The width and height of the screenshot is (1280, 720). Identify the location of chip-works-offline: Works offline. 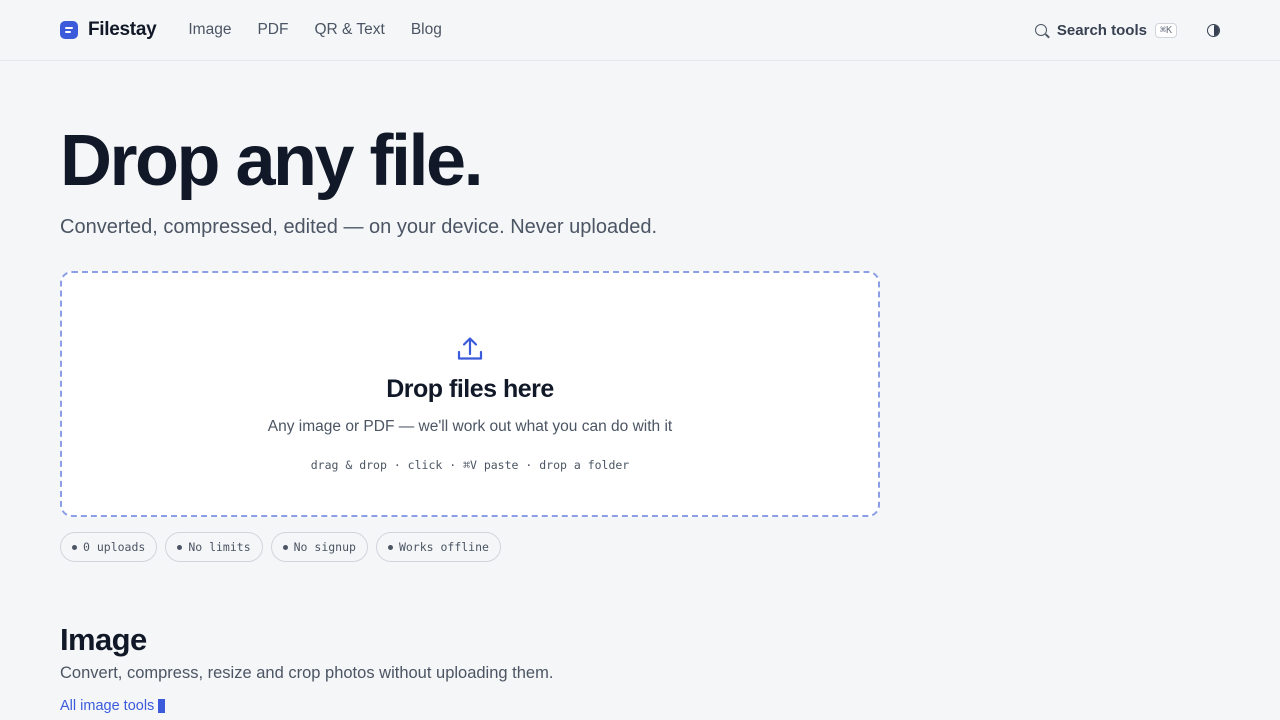
(438, 547).